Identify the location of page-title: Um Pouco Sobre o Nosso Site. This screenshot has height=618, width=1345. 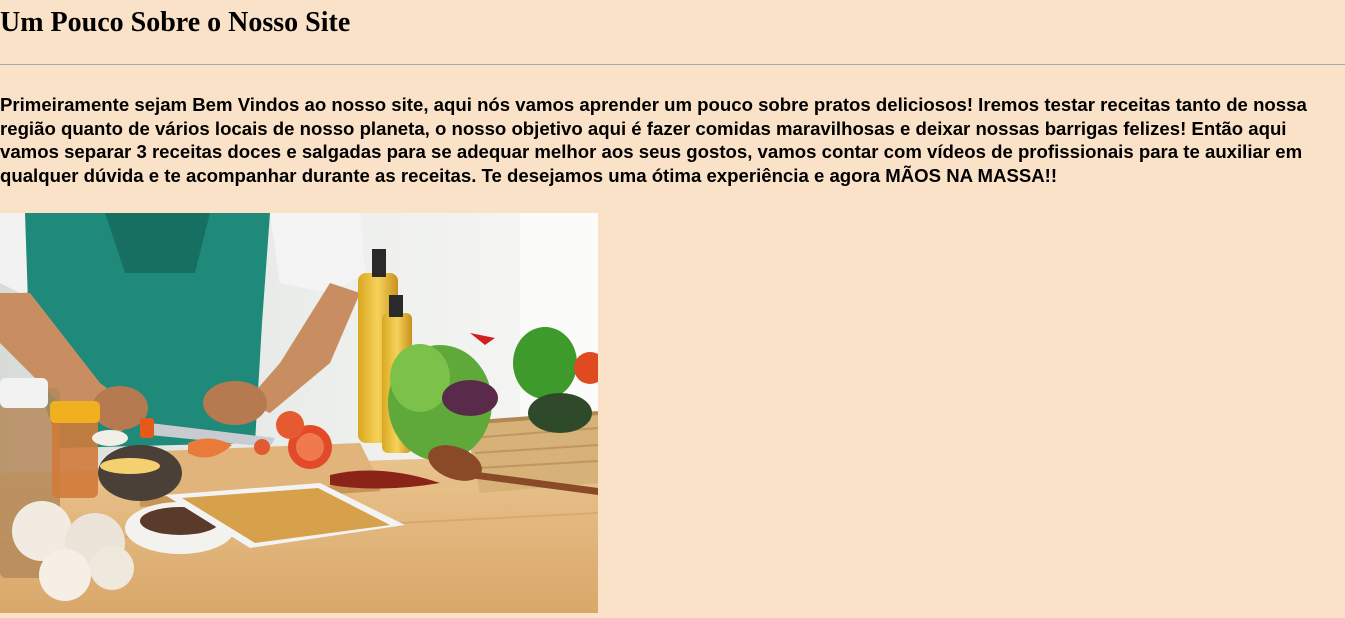
(175, 22).